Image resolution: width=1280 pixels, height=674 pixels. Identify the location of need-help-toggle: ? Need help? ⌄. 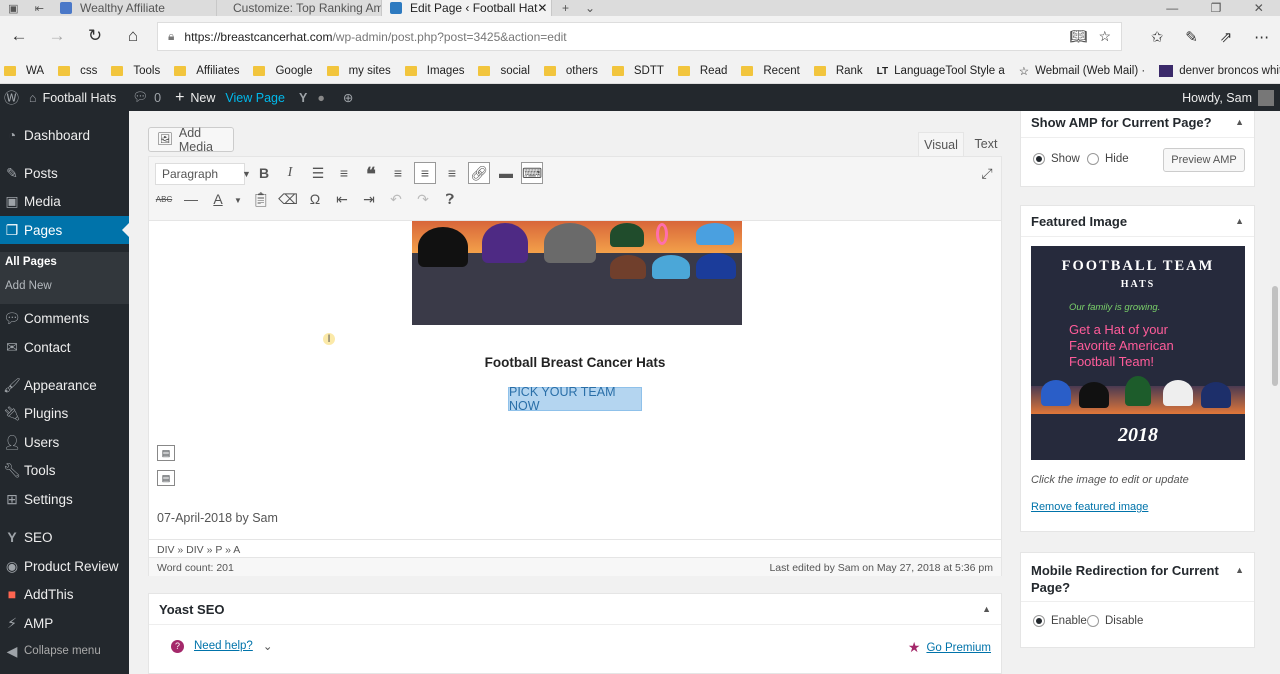
(221, 646).